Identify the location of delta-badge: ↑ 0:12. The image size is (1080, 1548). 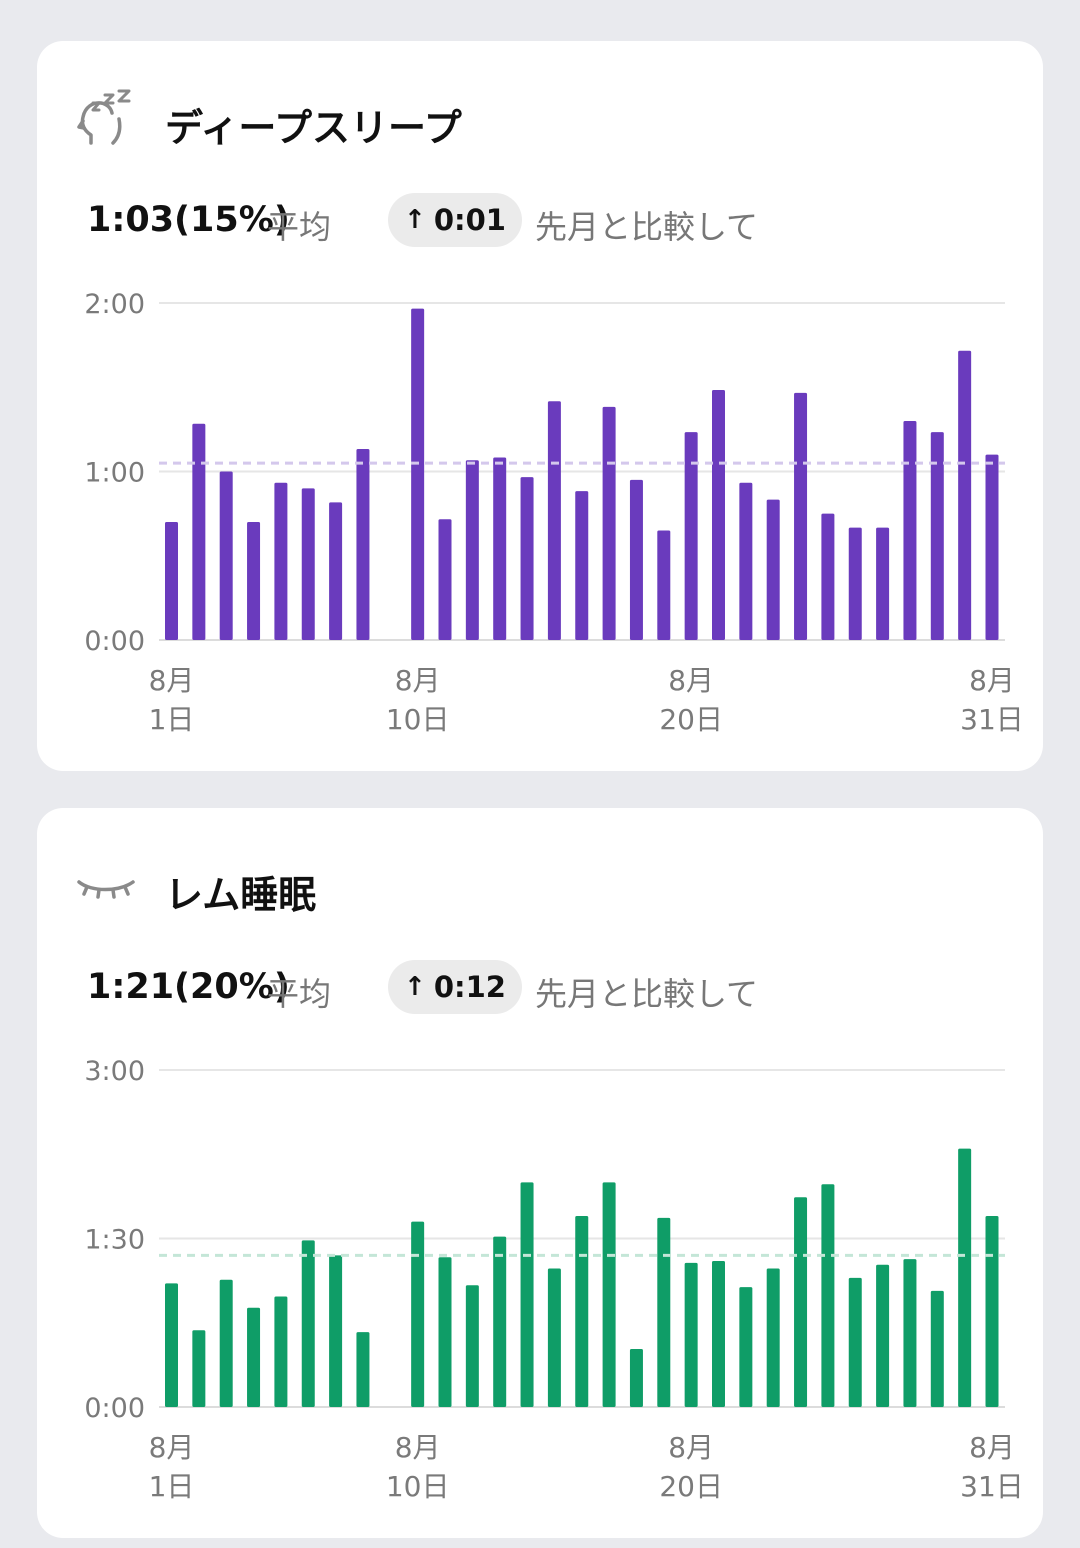
(455, 987).